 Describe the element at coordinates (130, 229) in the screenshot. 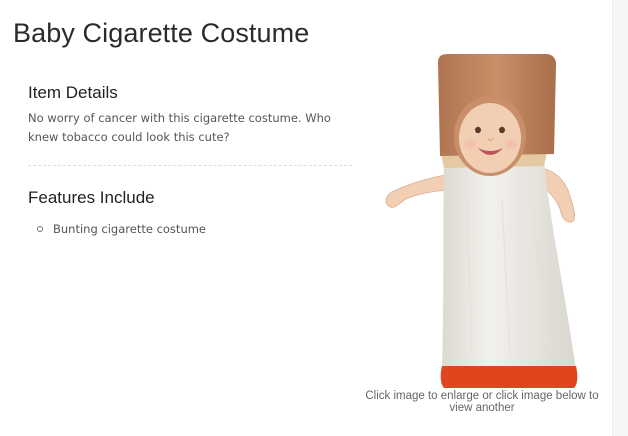

I see `feature-item-text: Bunting cigarette costume` at that location.